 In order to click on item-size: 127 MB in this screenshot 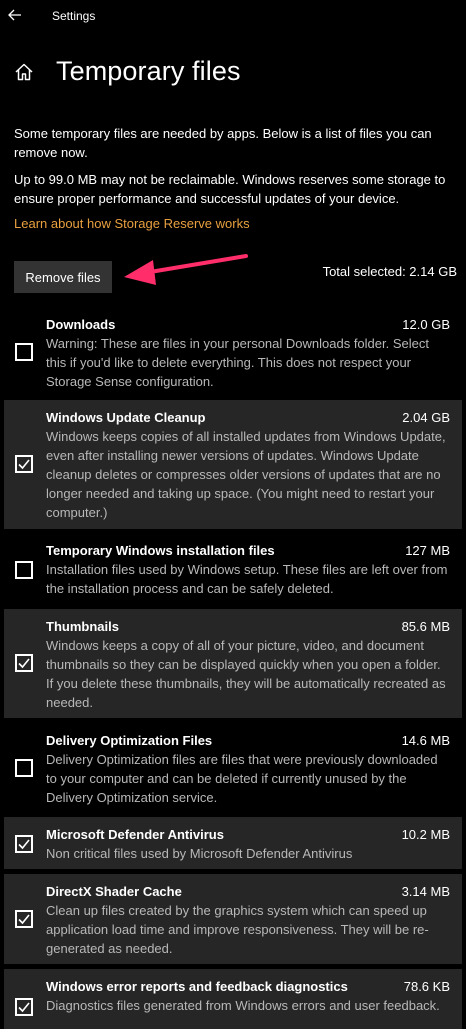, I will do `click(427, 550)`.